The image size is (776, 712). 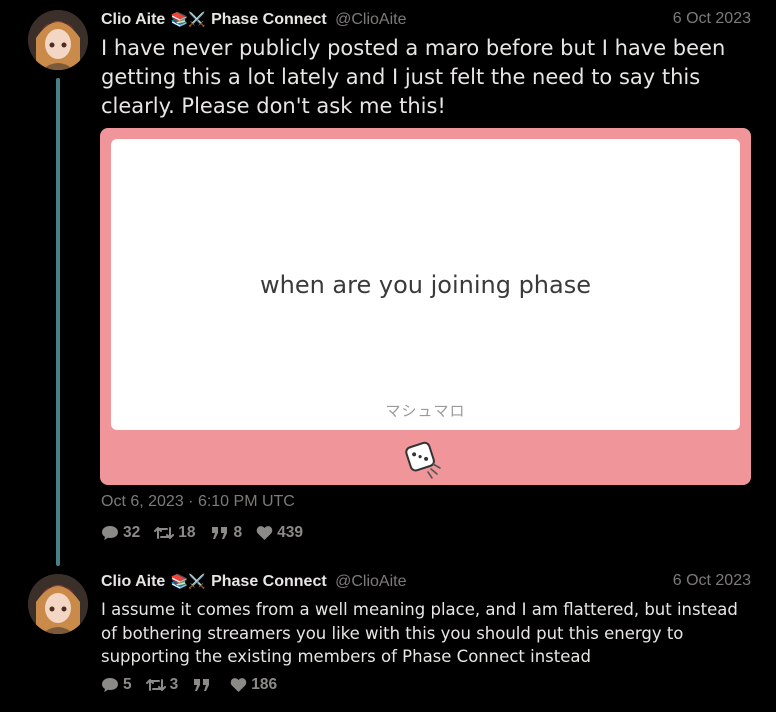 I want to click on retweet-count-value: 18, so click(x=187, y=532).